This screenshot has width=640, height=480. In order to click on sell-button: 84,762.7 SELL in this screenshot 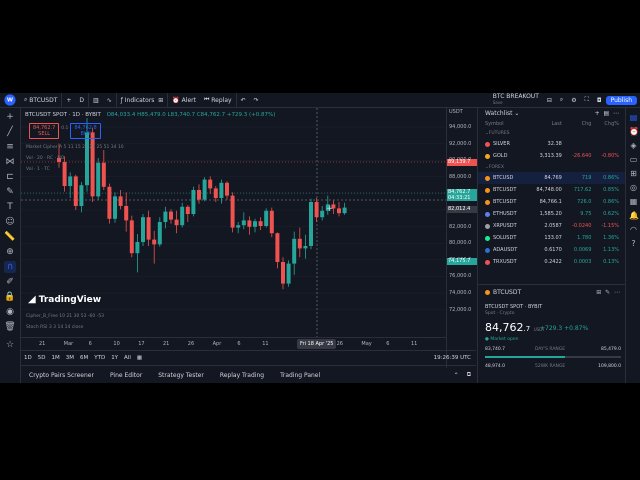, I will do `click(44, 131)`.